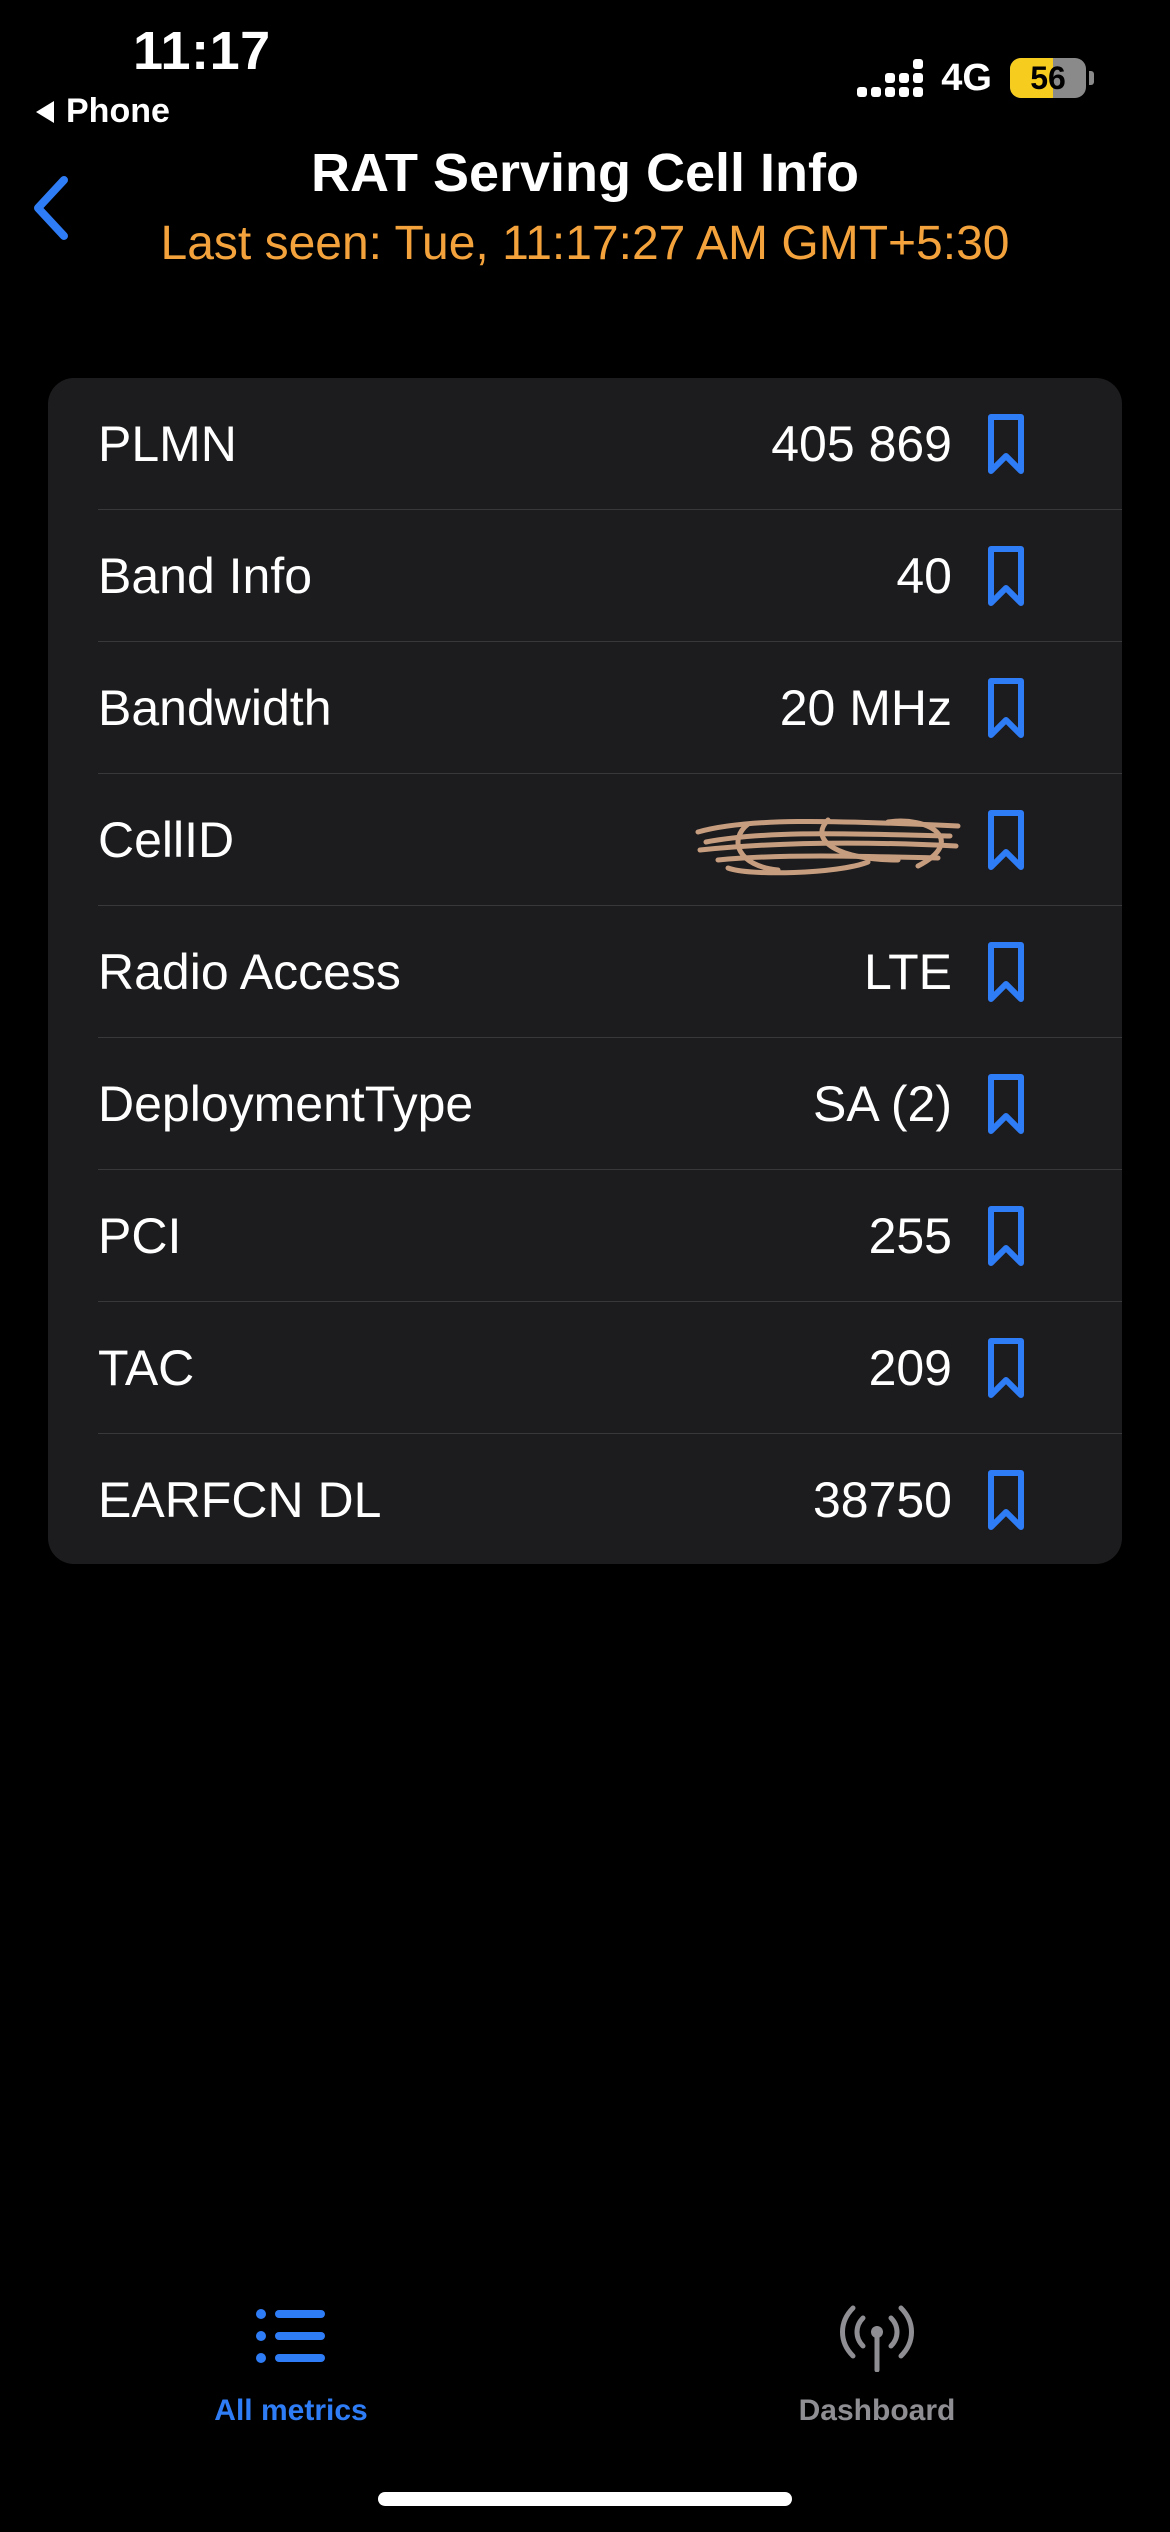 Image resolution: width=1170 pixels, height=2532 pixels. I want to click on status-time: 11:17, so click(202, 51).